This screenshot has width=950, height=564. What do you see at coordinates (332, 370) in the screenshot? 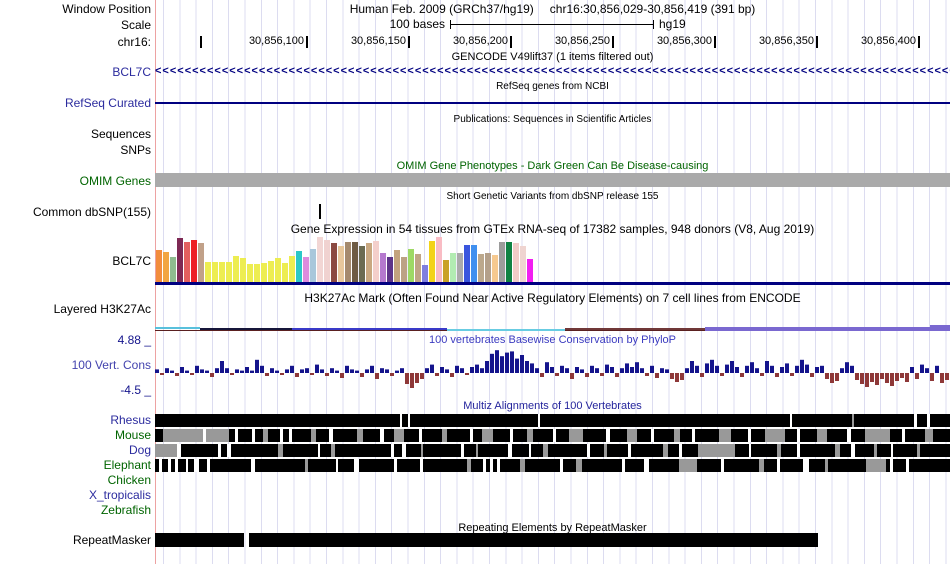
I see `conservation-bar` at bounding box center [332, 370].